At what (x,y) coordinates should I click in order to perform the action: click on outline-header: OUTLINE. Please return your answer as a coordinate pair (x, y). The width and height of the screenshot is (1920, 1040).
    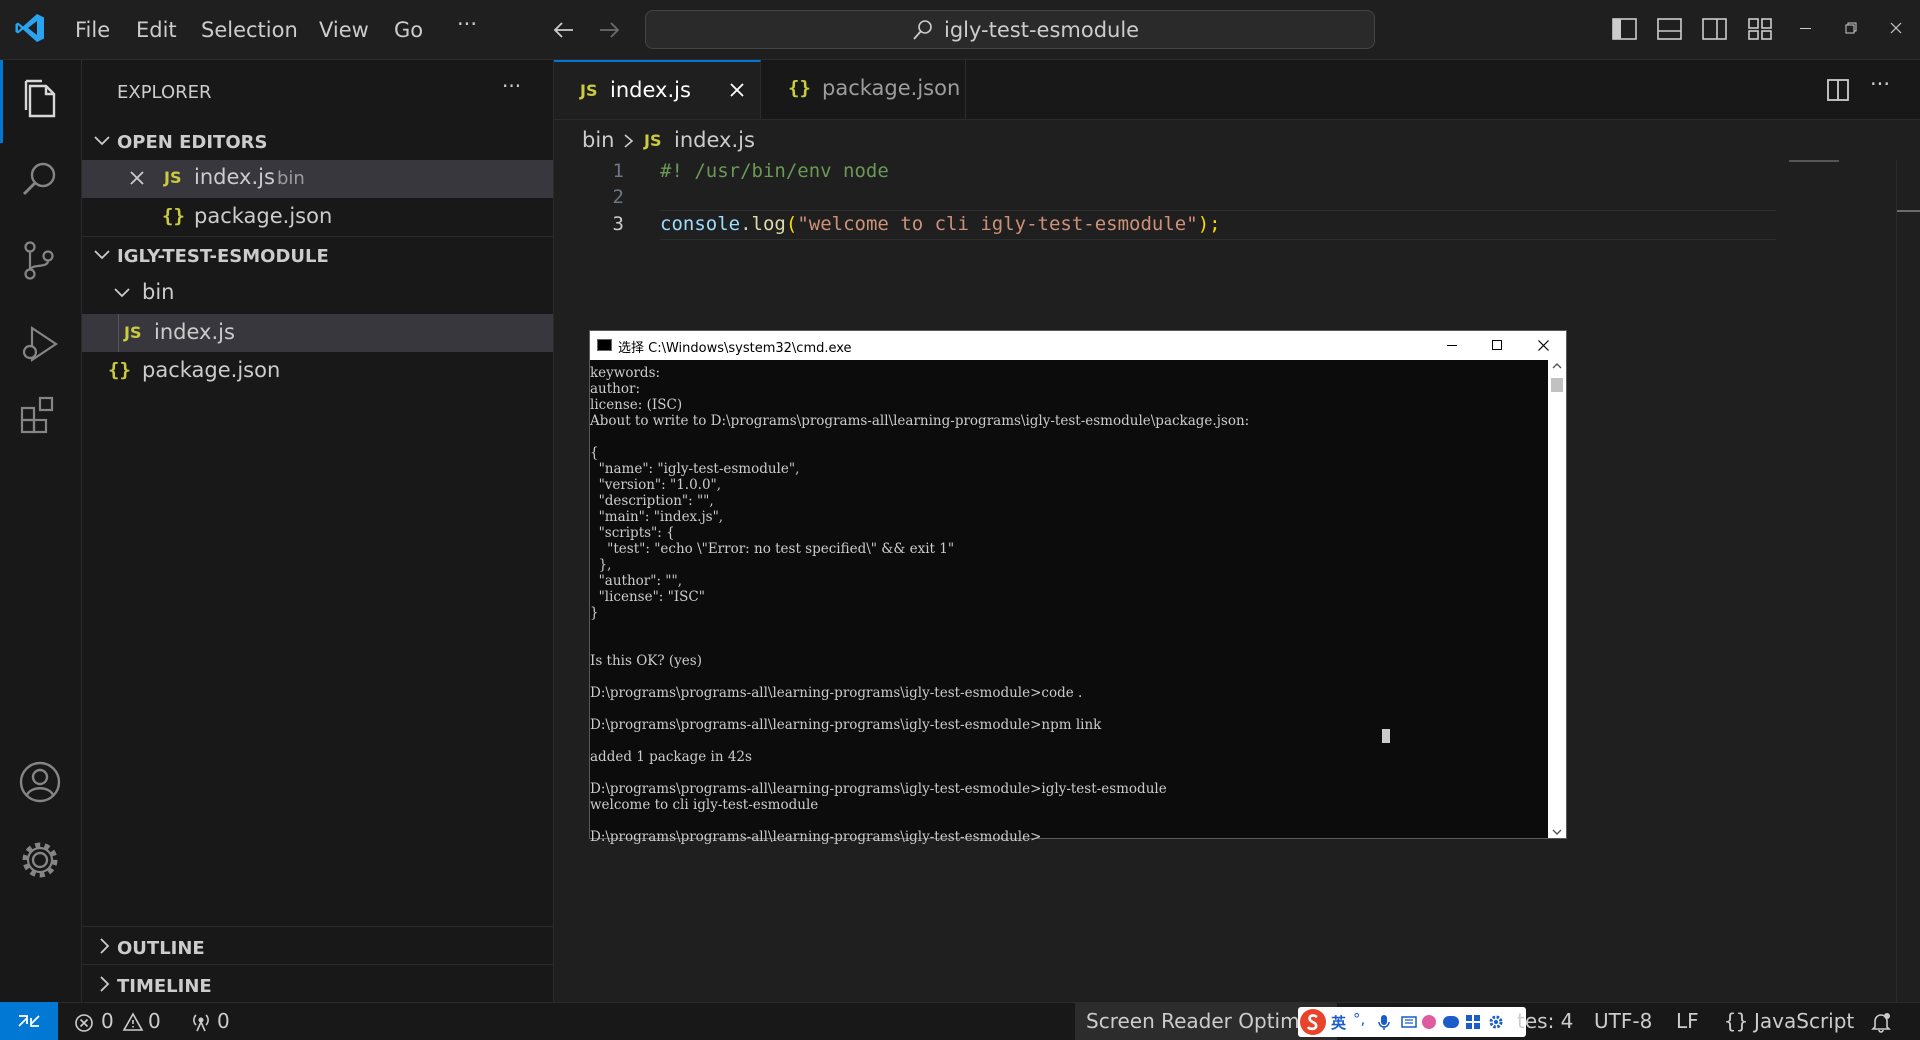
    Looking at the image, I should click on (161, 948).